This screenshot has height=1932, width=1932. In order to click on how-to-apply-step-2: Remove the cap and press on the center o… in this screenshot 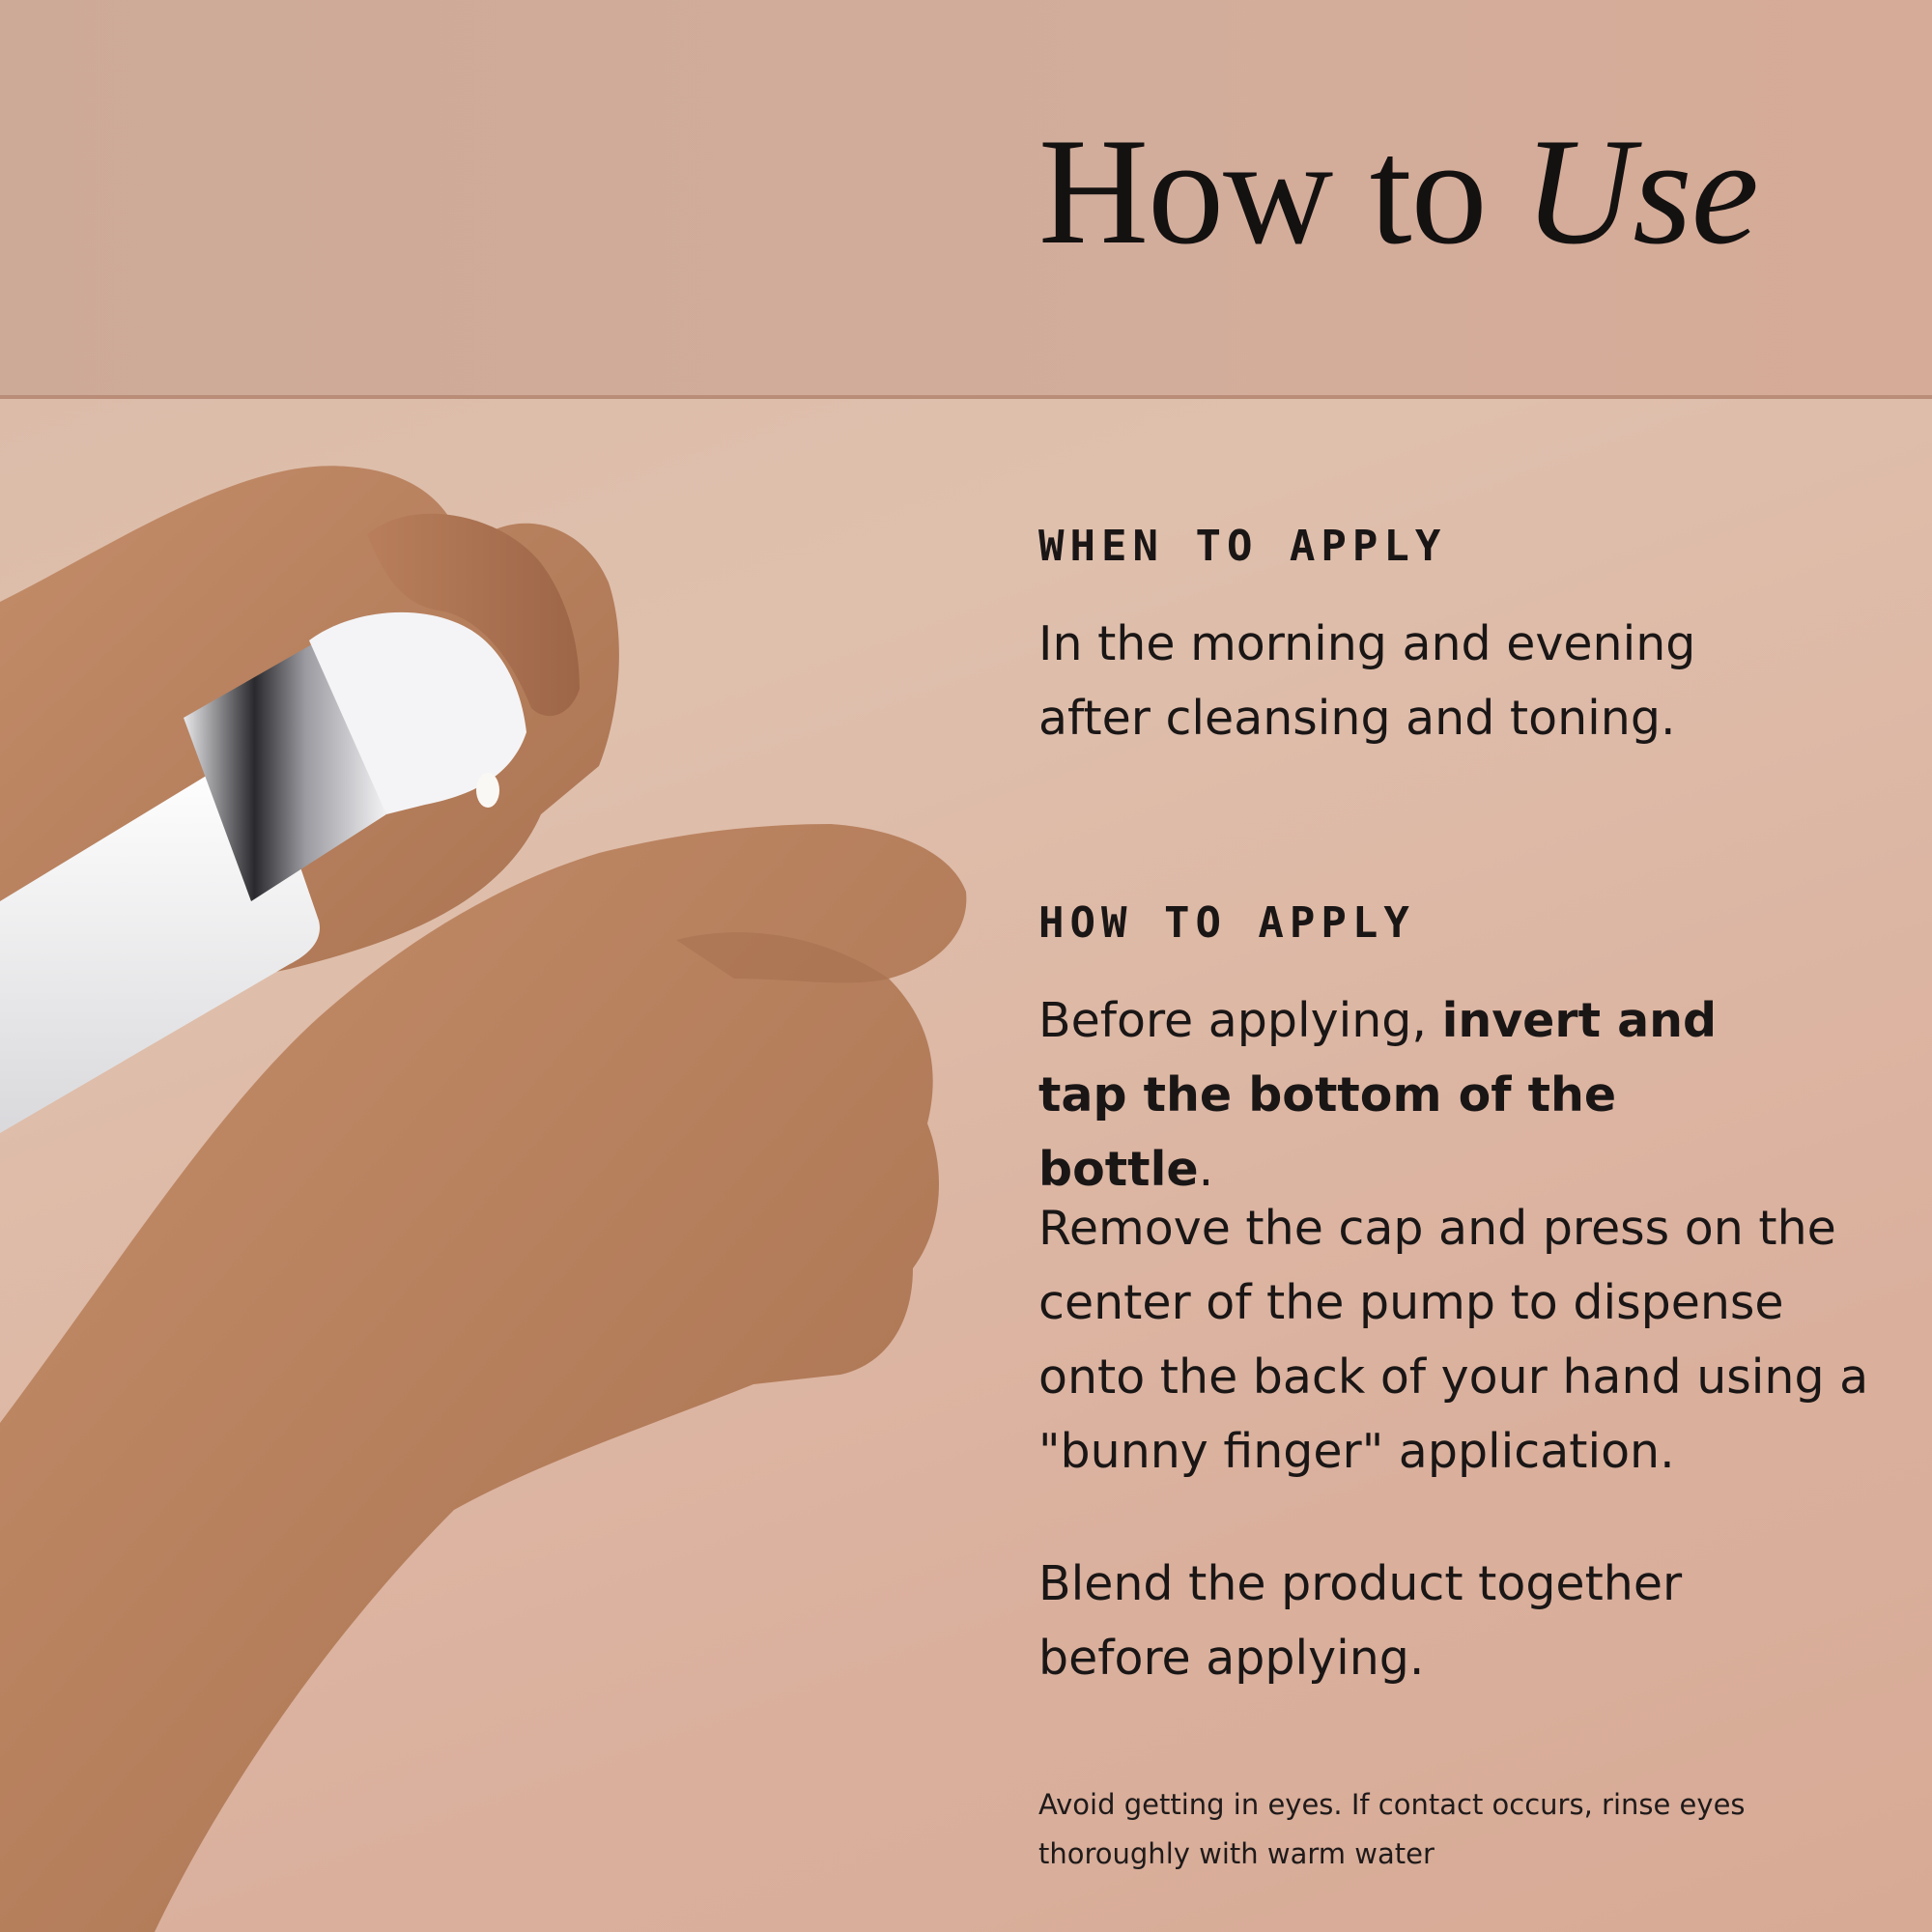, I will do `click(1453, 1340)`.